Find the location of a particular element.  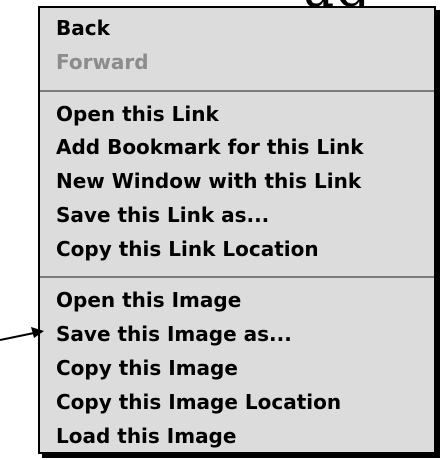

pointer-arrow-icon is located at coordinates (22, 334).